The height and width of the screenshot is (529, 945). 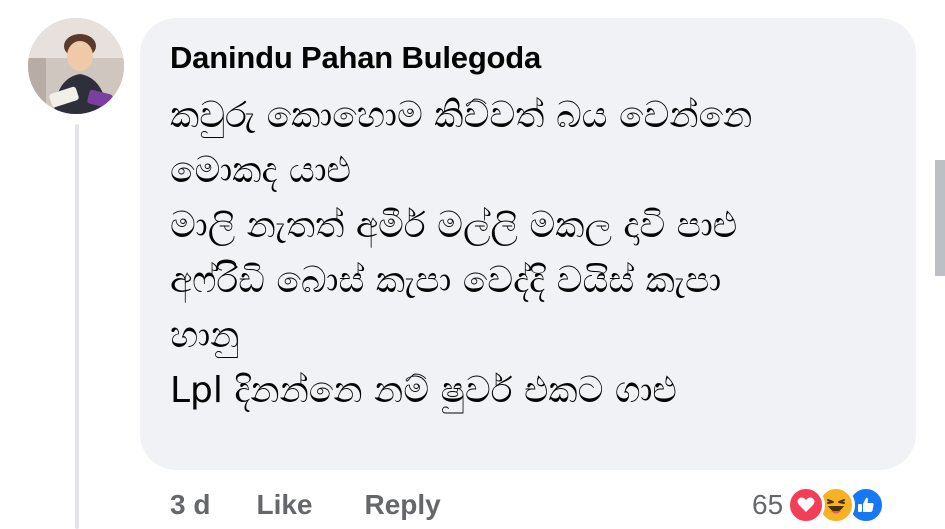 What do you see at coordinates (806, 505) in the screenshot?
I see `love-reaction-icon` at bounding box center [806, 505].